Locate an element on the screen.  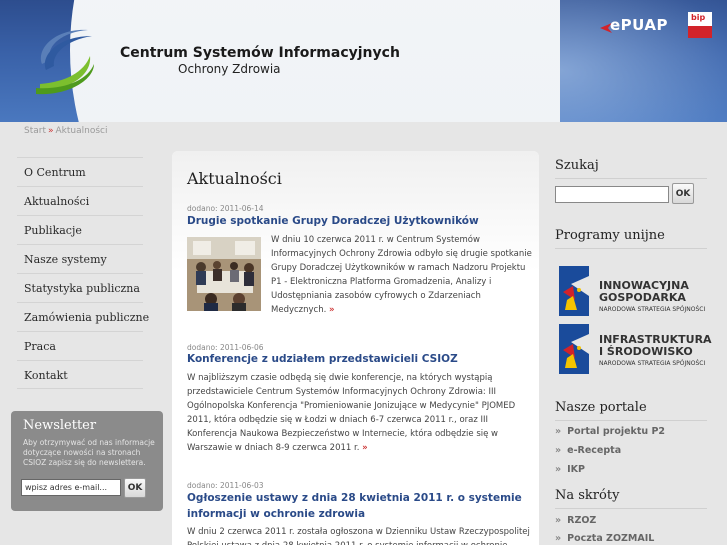
breadcrumb-start: Start is located at coordinates (35, 131).